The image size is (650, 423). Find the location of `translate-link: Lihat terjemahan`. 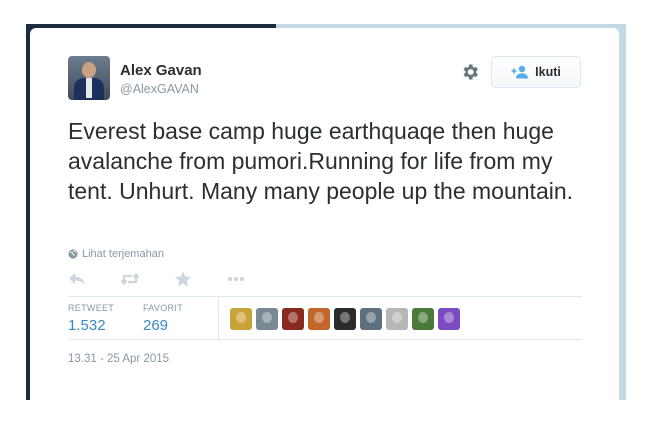

translate-link: Lihat terjemahan is located at coordinates (116, 254).